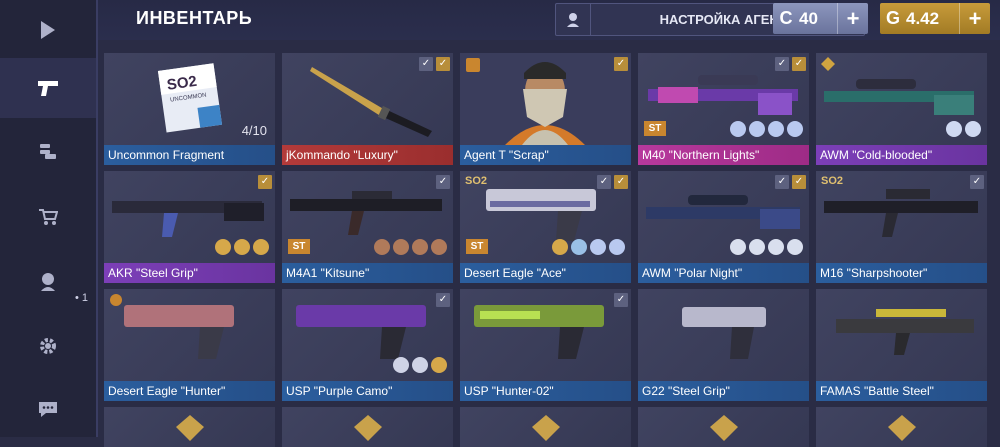 The width and height of the screenshot is (1000, 447). What do you see at coordinates (901, 391) in the screenshot?
I see `item-name: FAMAS "Battle Steel"` at bounding box center [901, 391].